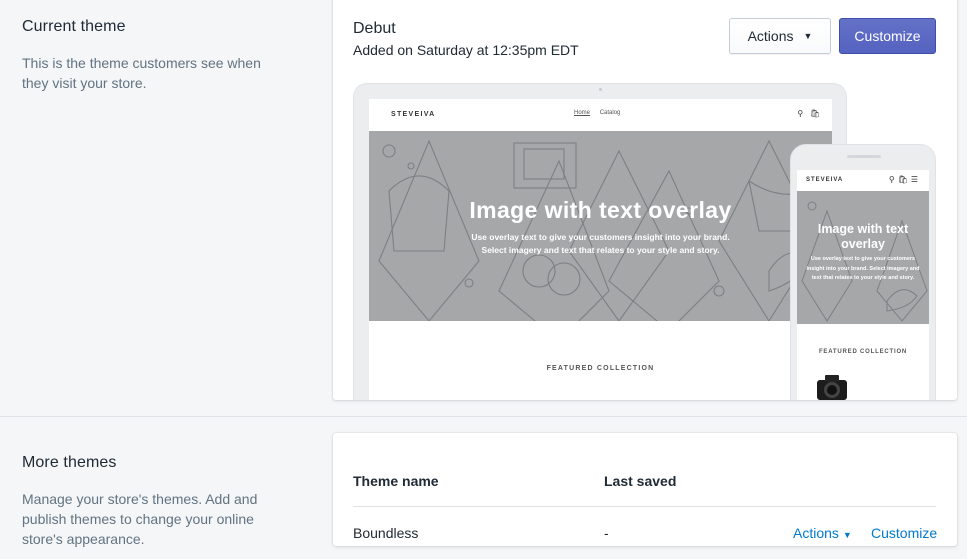 The height and width of the screenshot is (559, 967). Describe the element at coordinates (74, 26) in the screenshot. I see `current-theme-heading: Current theme` at that location.